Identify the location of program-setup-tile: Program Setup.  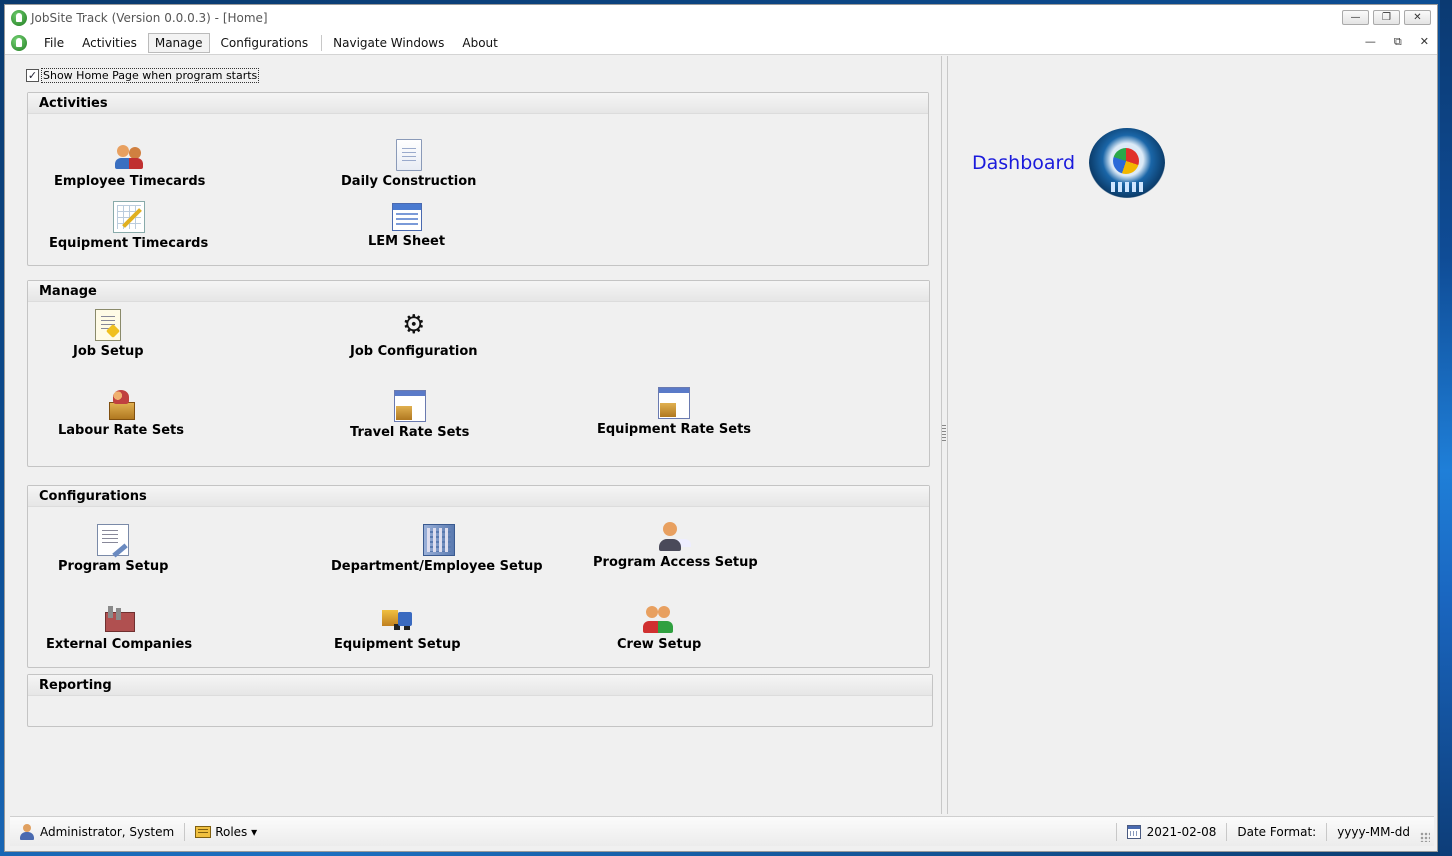
(113, 549).